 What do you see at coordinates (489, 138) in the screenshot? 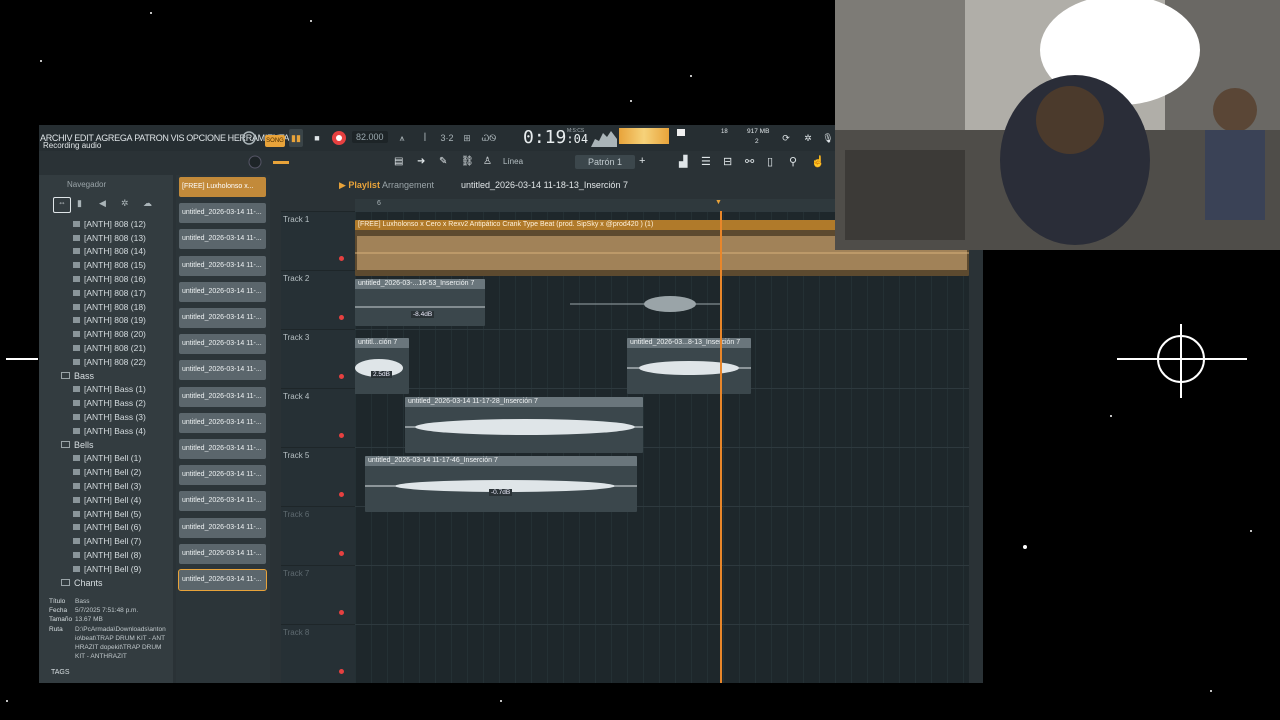
I see `blend-notes-icon: ᏇᏫ` at bounding box center [489, 138].